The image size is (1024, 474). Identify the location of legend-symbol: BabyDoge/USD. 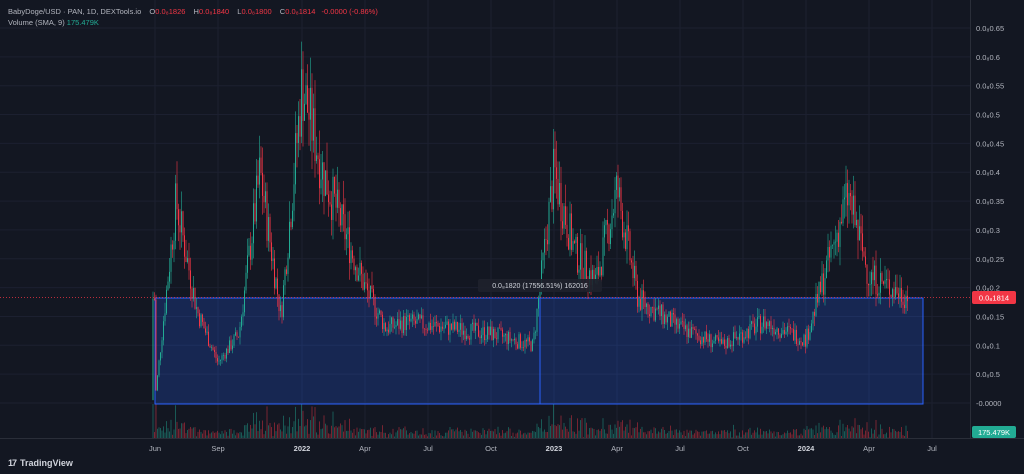
(34, 11).